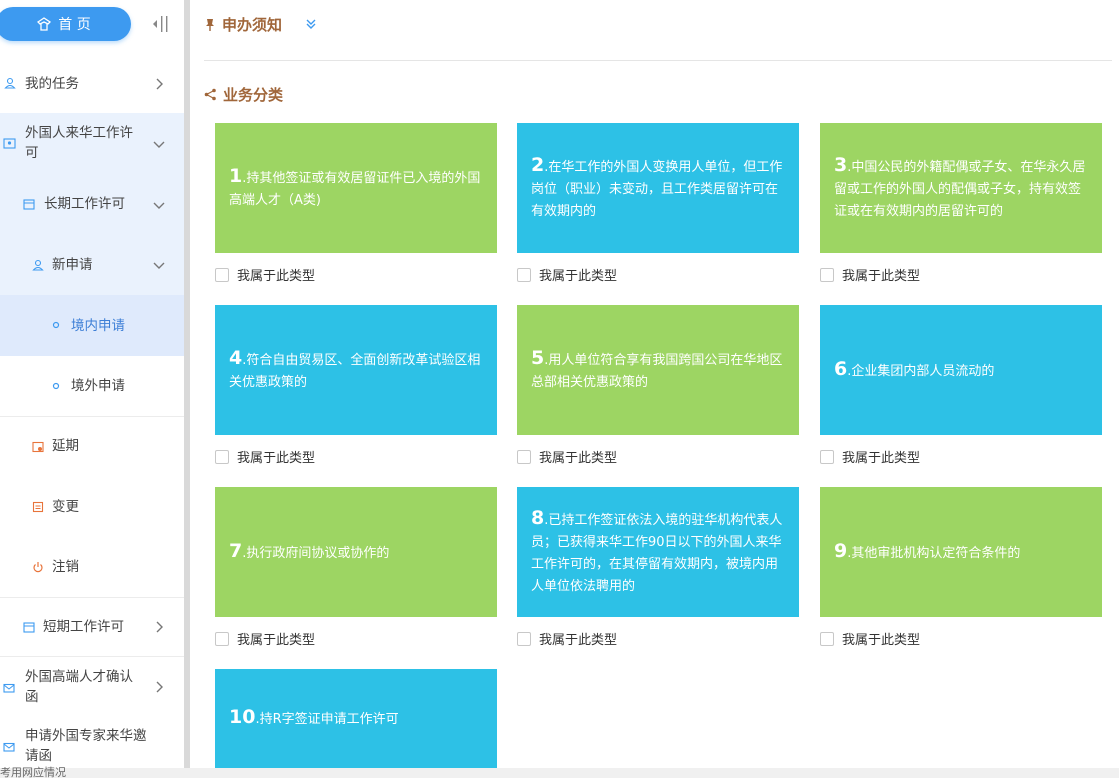  I want to click on category-checkbox-8: 我属于此类型, so click(567, 638).